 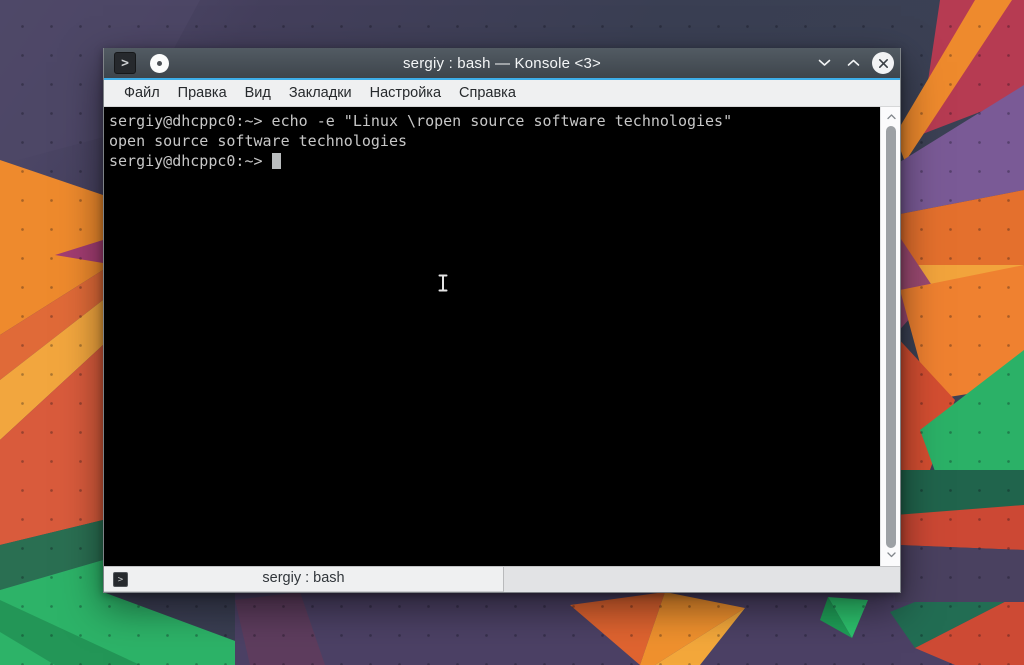 I want to click on tabbar: > sergiy : bash, so click(x=502, y=579).